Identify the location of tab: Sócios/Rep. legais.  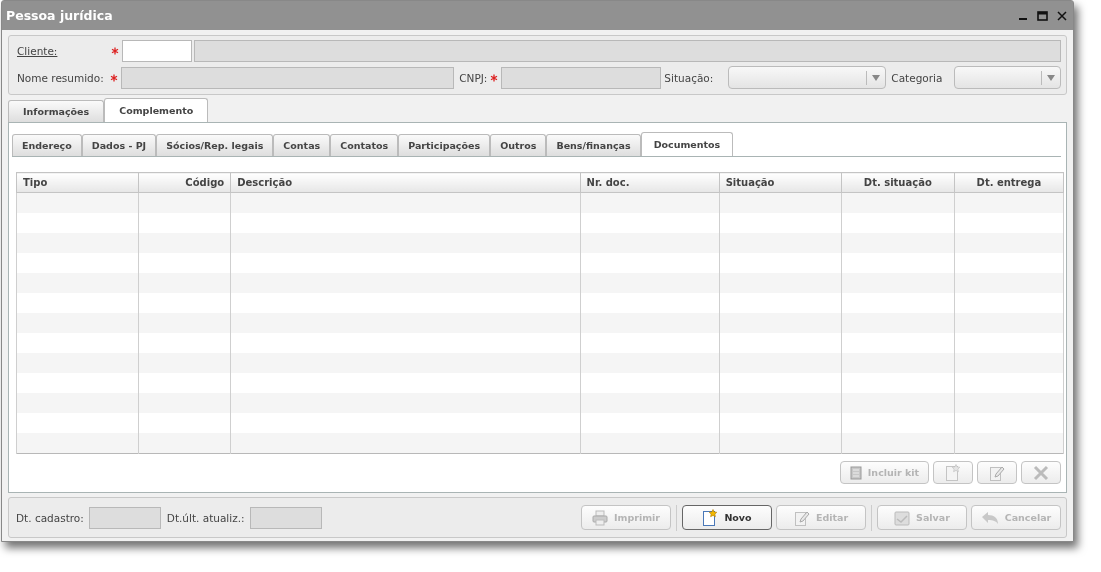
(215, 145).